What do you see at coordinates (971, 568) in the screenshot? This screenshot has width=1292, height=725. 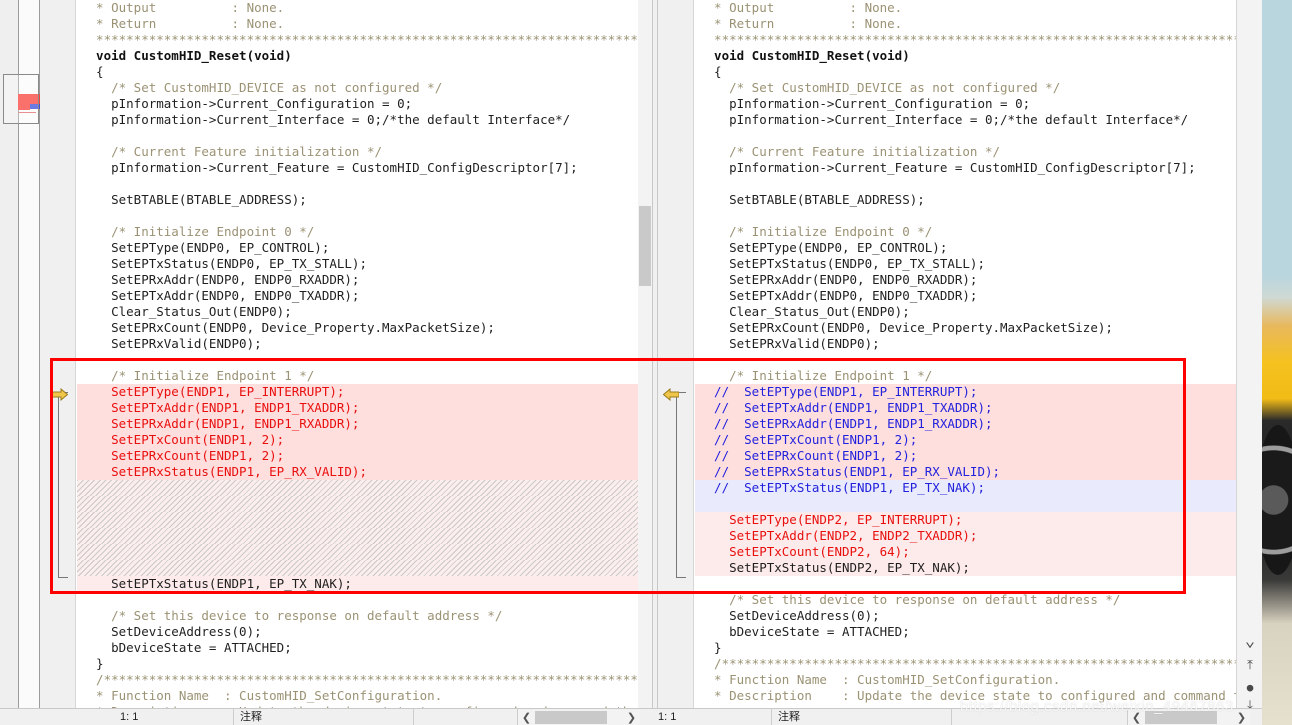 I see `code-line: SetEPTxStatus(ENDP2, EP_TX_NAK);` at bounding box center [971, 568].